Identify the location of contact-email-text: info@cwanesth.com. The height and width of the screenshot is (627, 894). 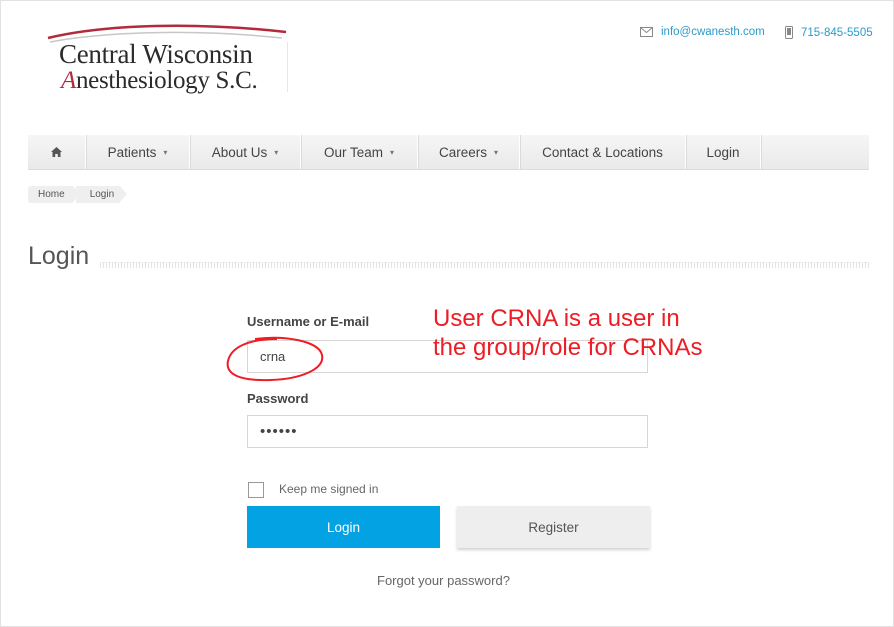
(713, 32).